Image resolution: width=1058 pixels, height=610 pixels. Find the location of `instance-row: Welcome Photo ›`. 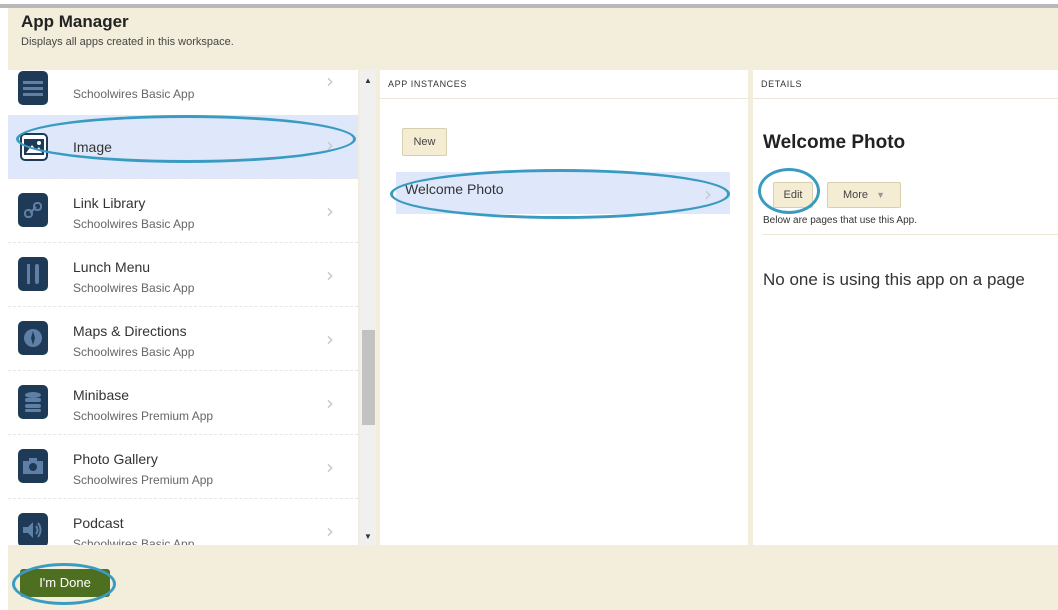

instance-row: Welcome Photo › is located at coordinates (563, 193).